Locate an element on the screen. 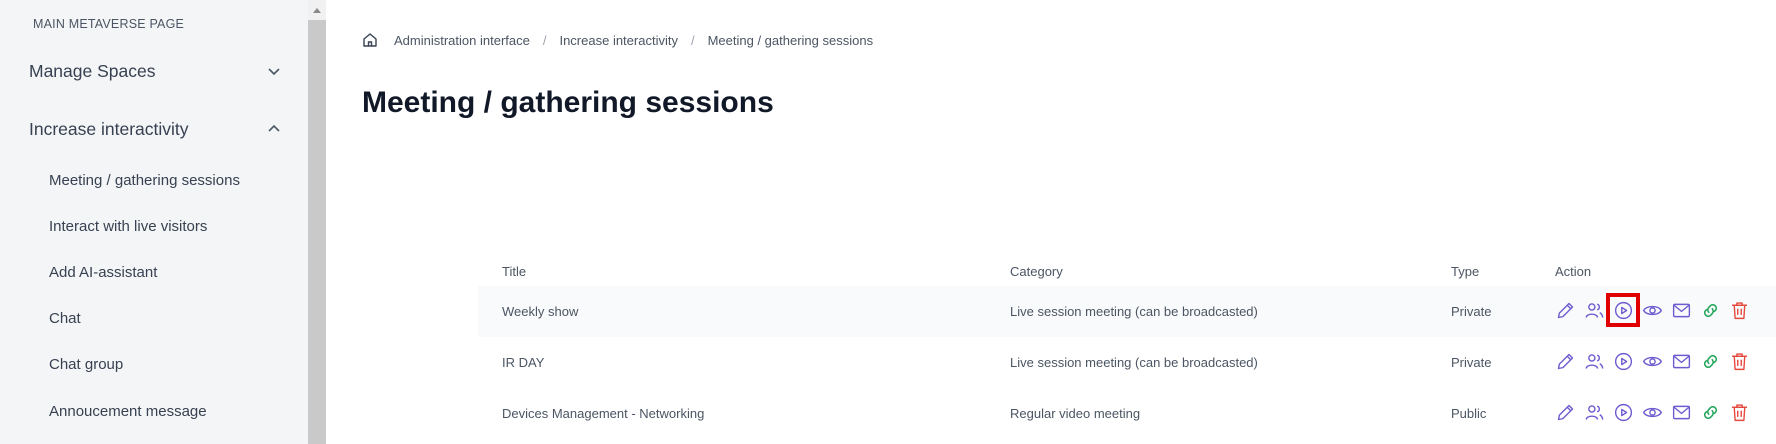  table-header: Title Category Type Action is located at coordinates (1127, 272).